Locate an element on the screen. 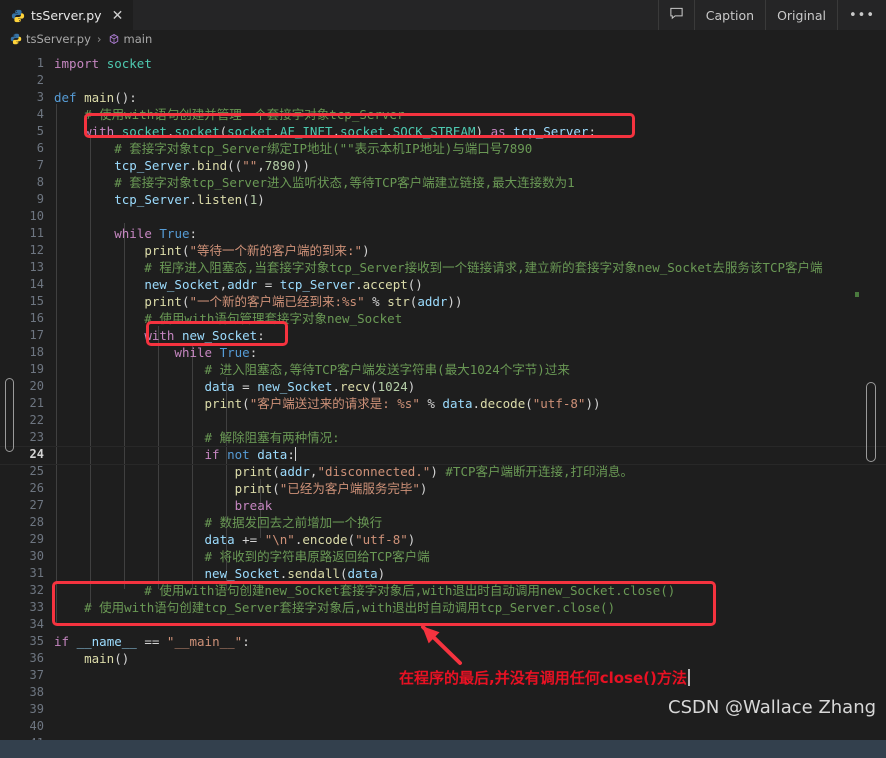  code-line: tcp_Server.listen(1) is located at coordinates (159, 199).